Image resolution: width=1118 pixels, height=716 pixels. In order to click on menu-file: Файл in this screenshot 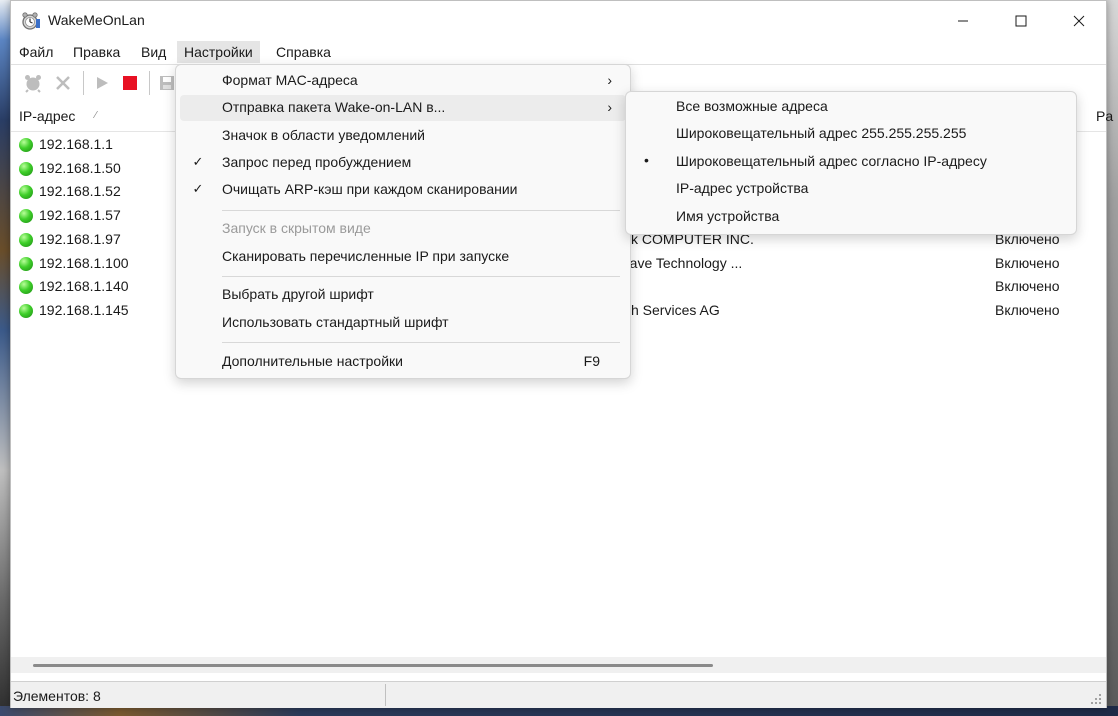, I will do `click(36, 52)`.